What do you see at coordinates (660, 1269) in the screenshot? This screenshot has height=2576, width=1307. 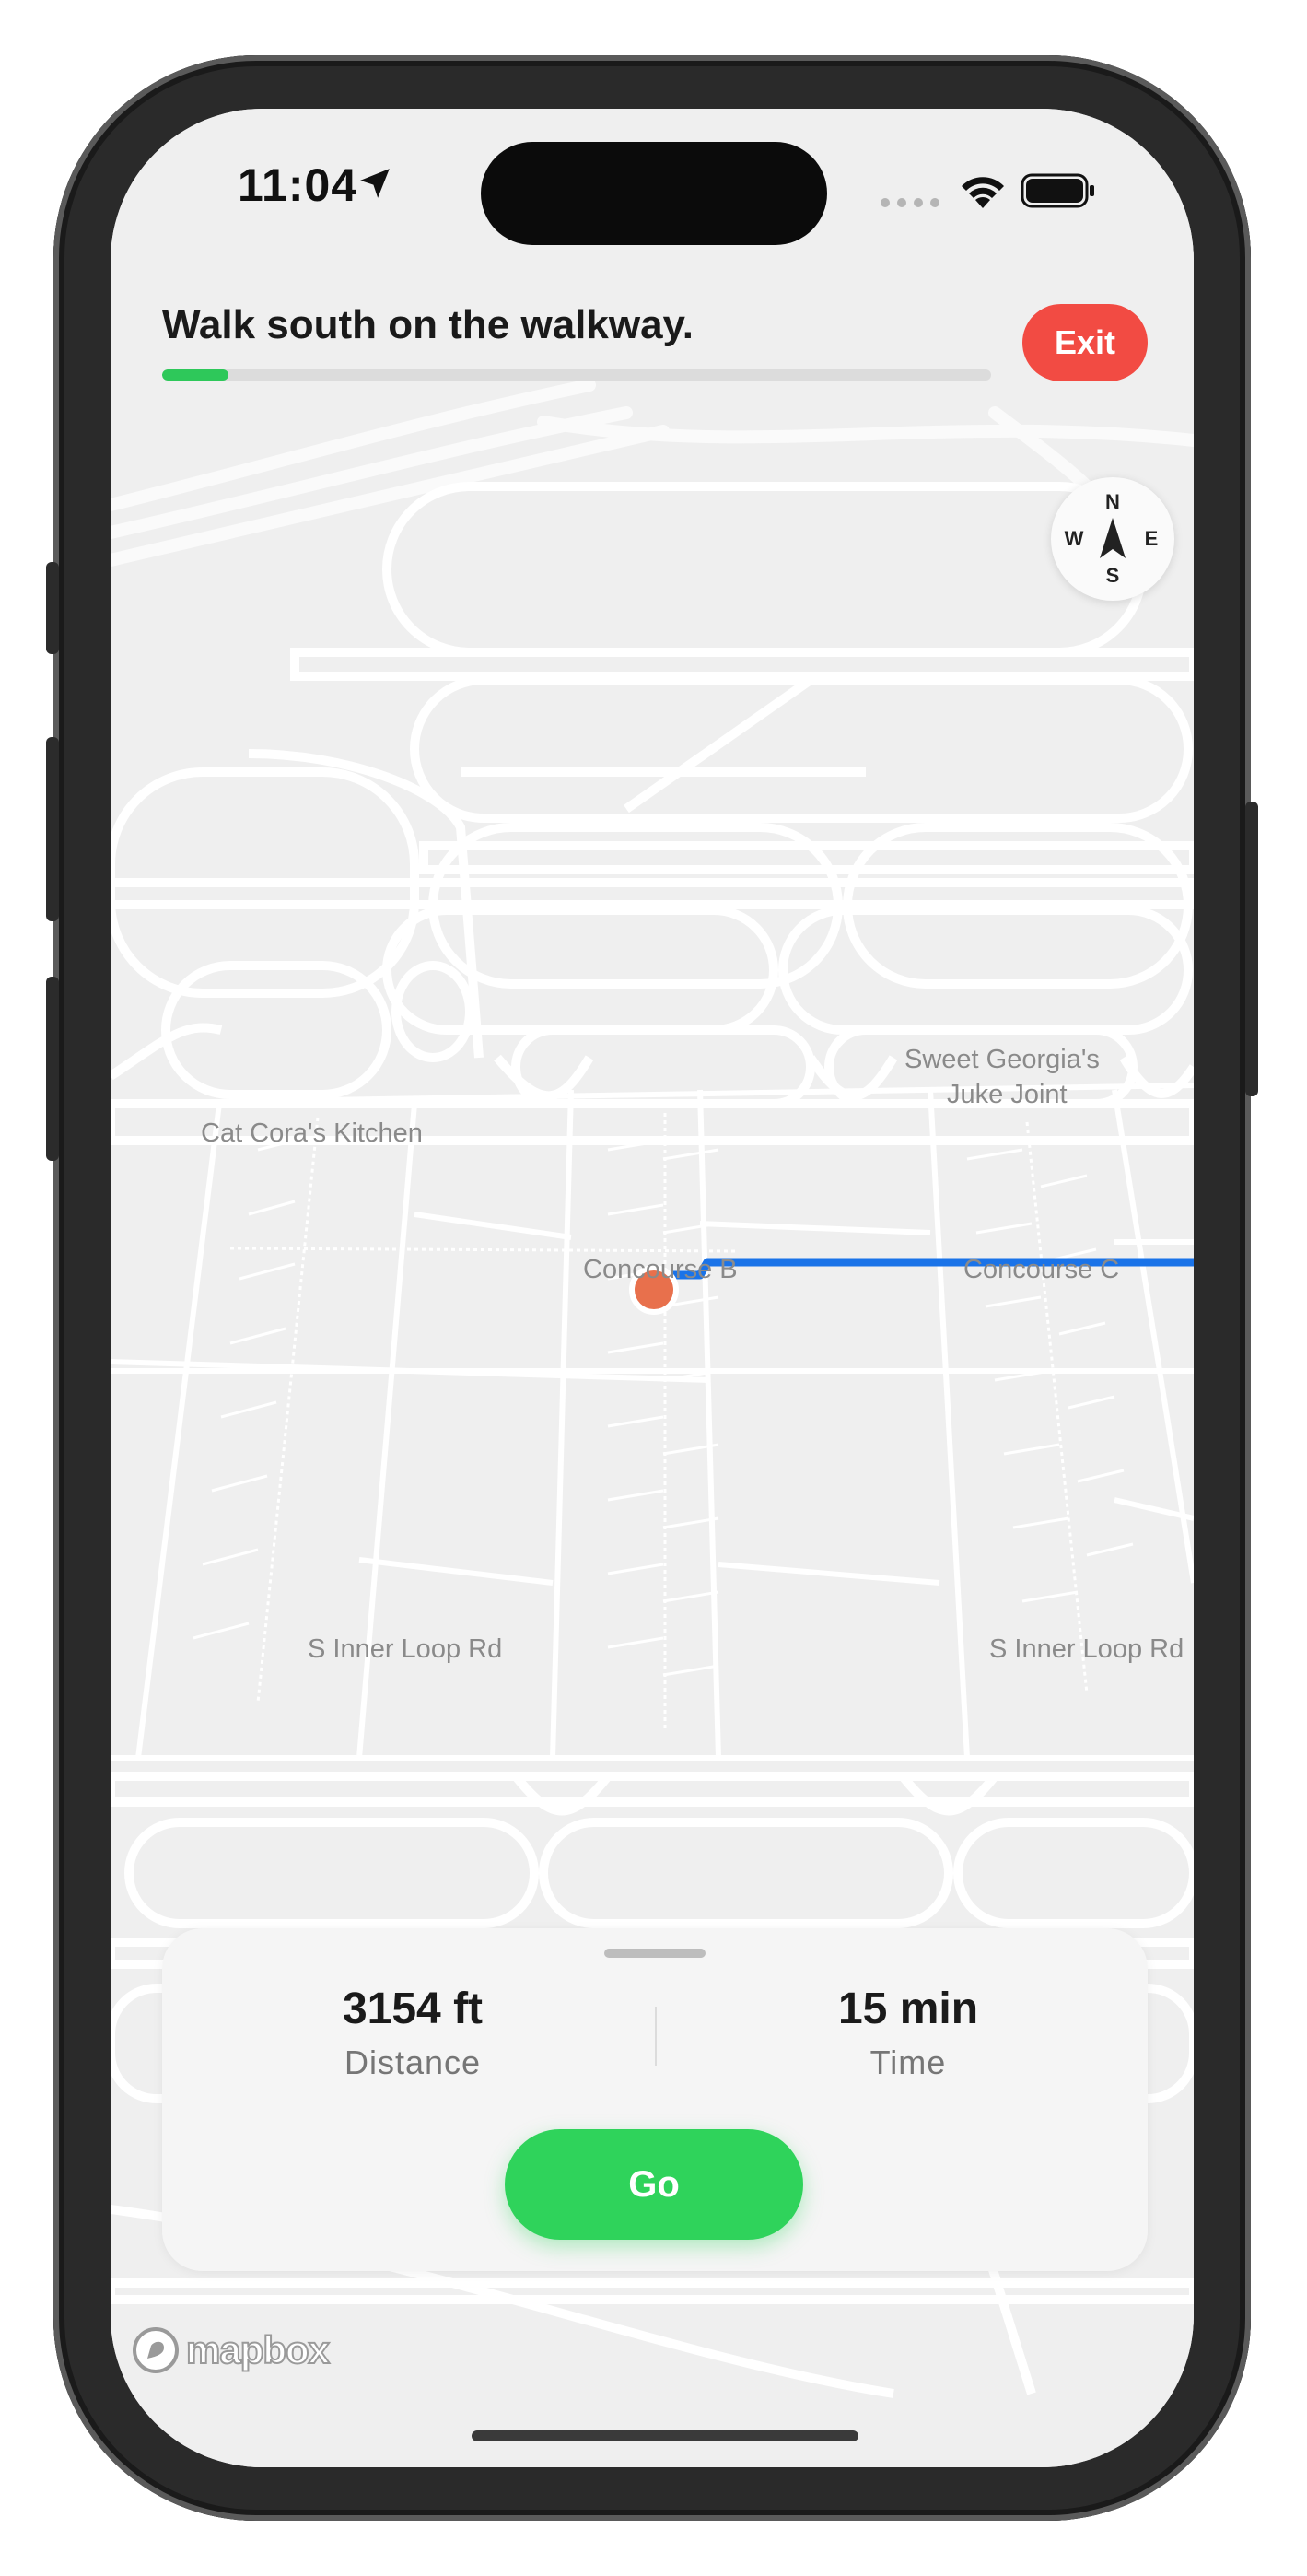 I see `map-label-concourse-b: Concourse B` at bounding box center [660, 1269].